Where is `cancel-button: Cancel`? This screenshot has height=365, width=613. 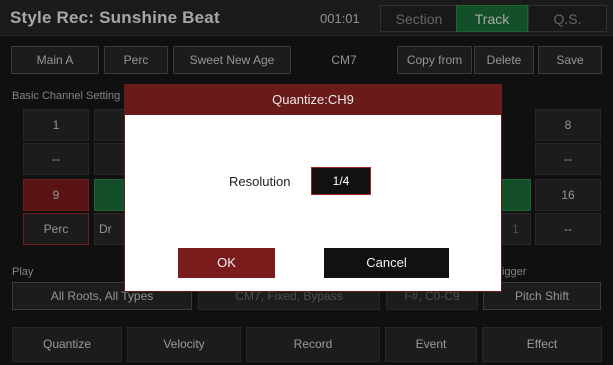 cancel-button: Cancel is located at coordinates (386, 263).